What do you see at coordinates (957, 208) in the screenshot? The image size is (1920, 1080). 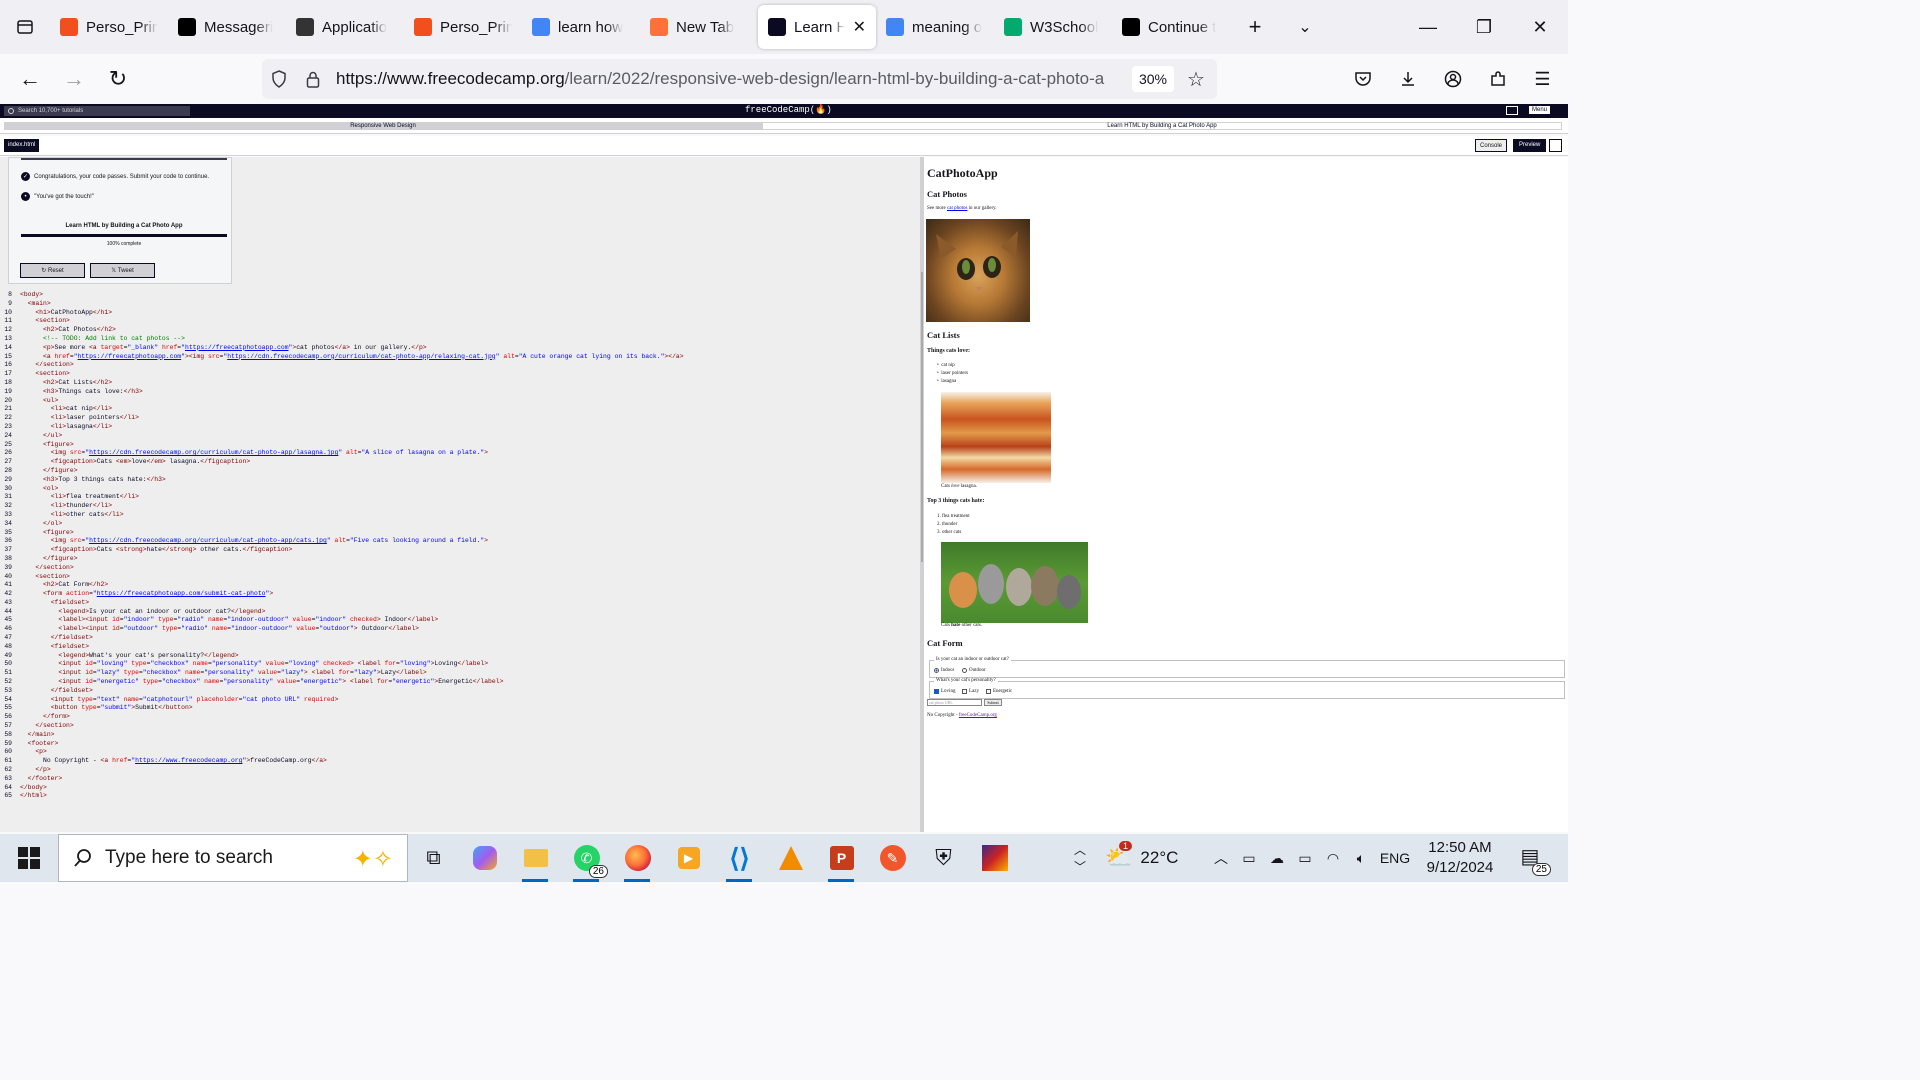 I see `cat-photos-link: cat photos` at bounding box center [957, 208].